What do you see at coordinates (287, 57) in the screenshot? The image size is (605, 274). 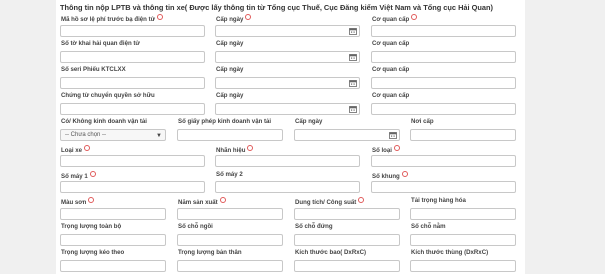 I see `cap-ngay-2-input` at bounding box center [287, 57].